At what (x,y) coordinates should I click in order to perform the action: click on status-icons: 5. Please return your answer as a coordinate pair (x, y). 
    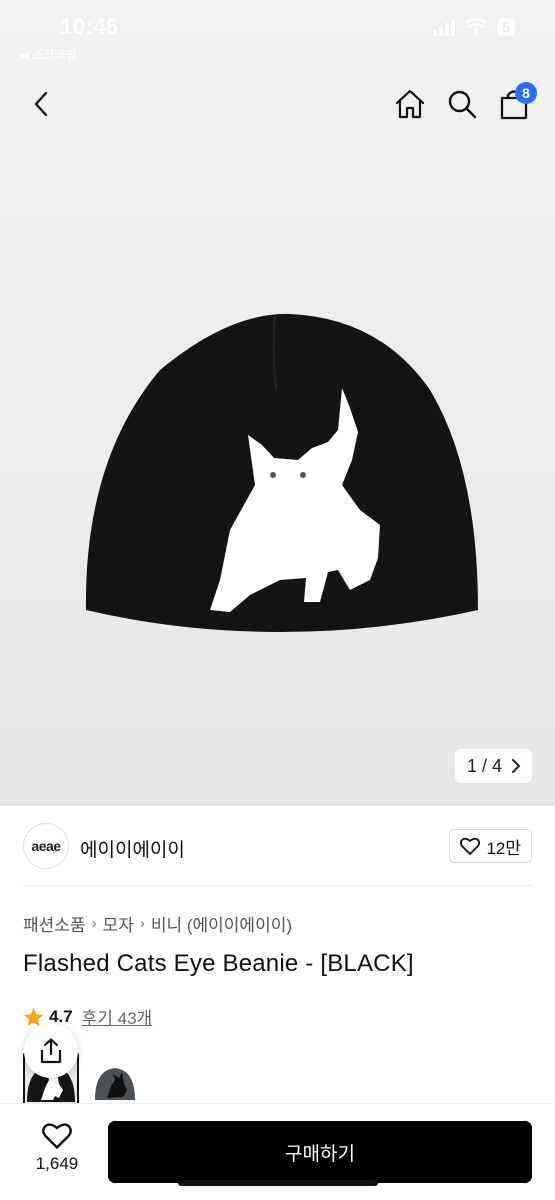
    Looking at the image, I should click on (474, 27).